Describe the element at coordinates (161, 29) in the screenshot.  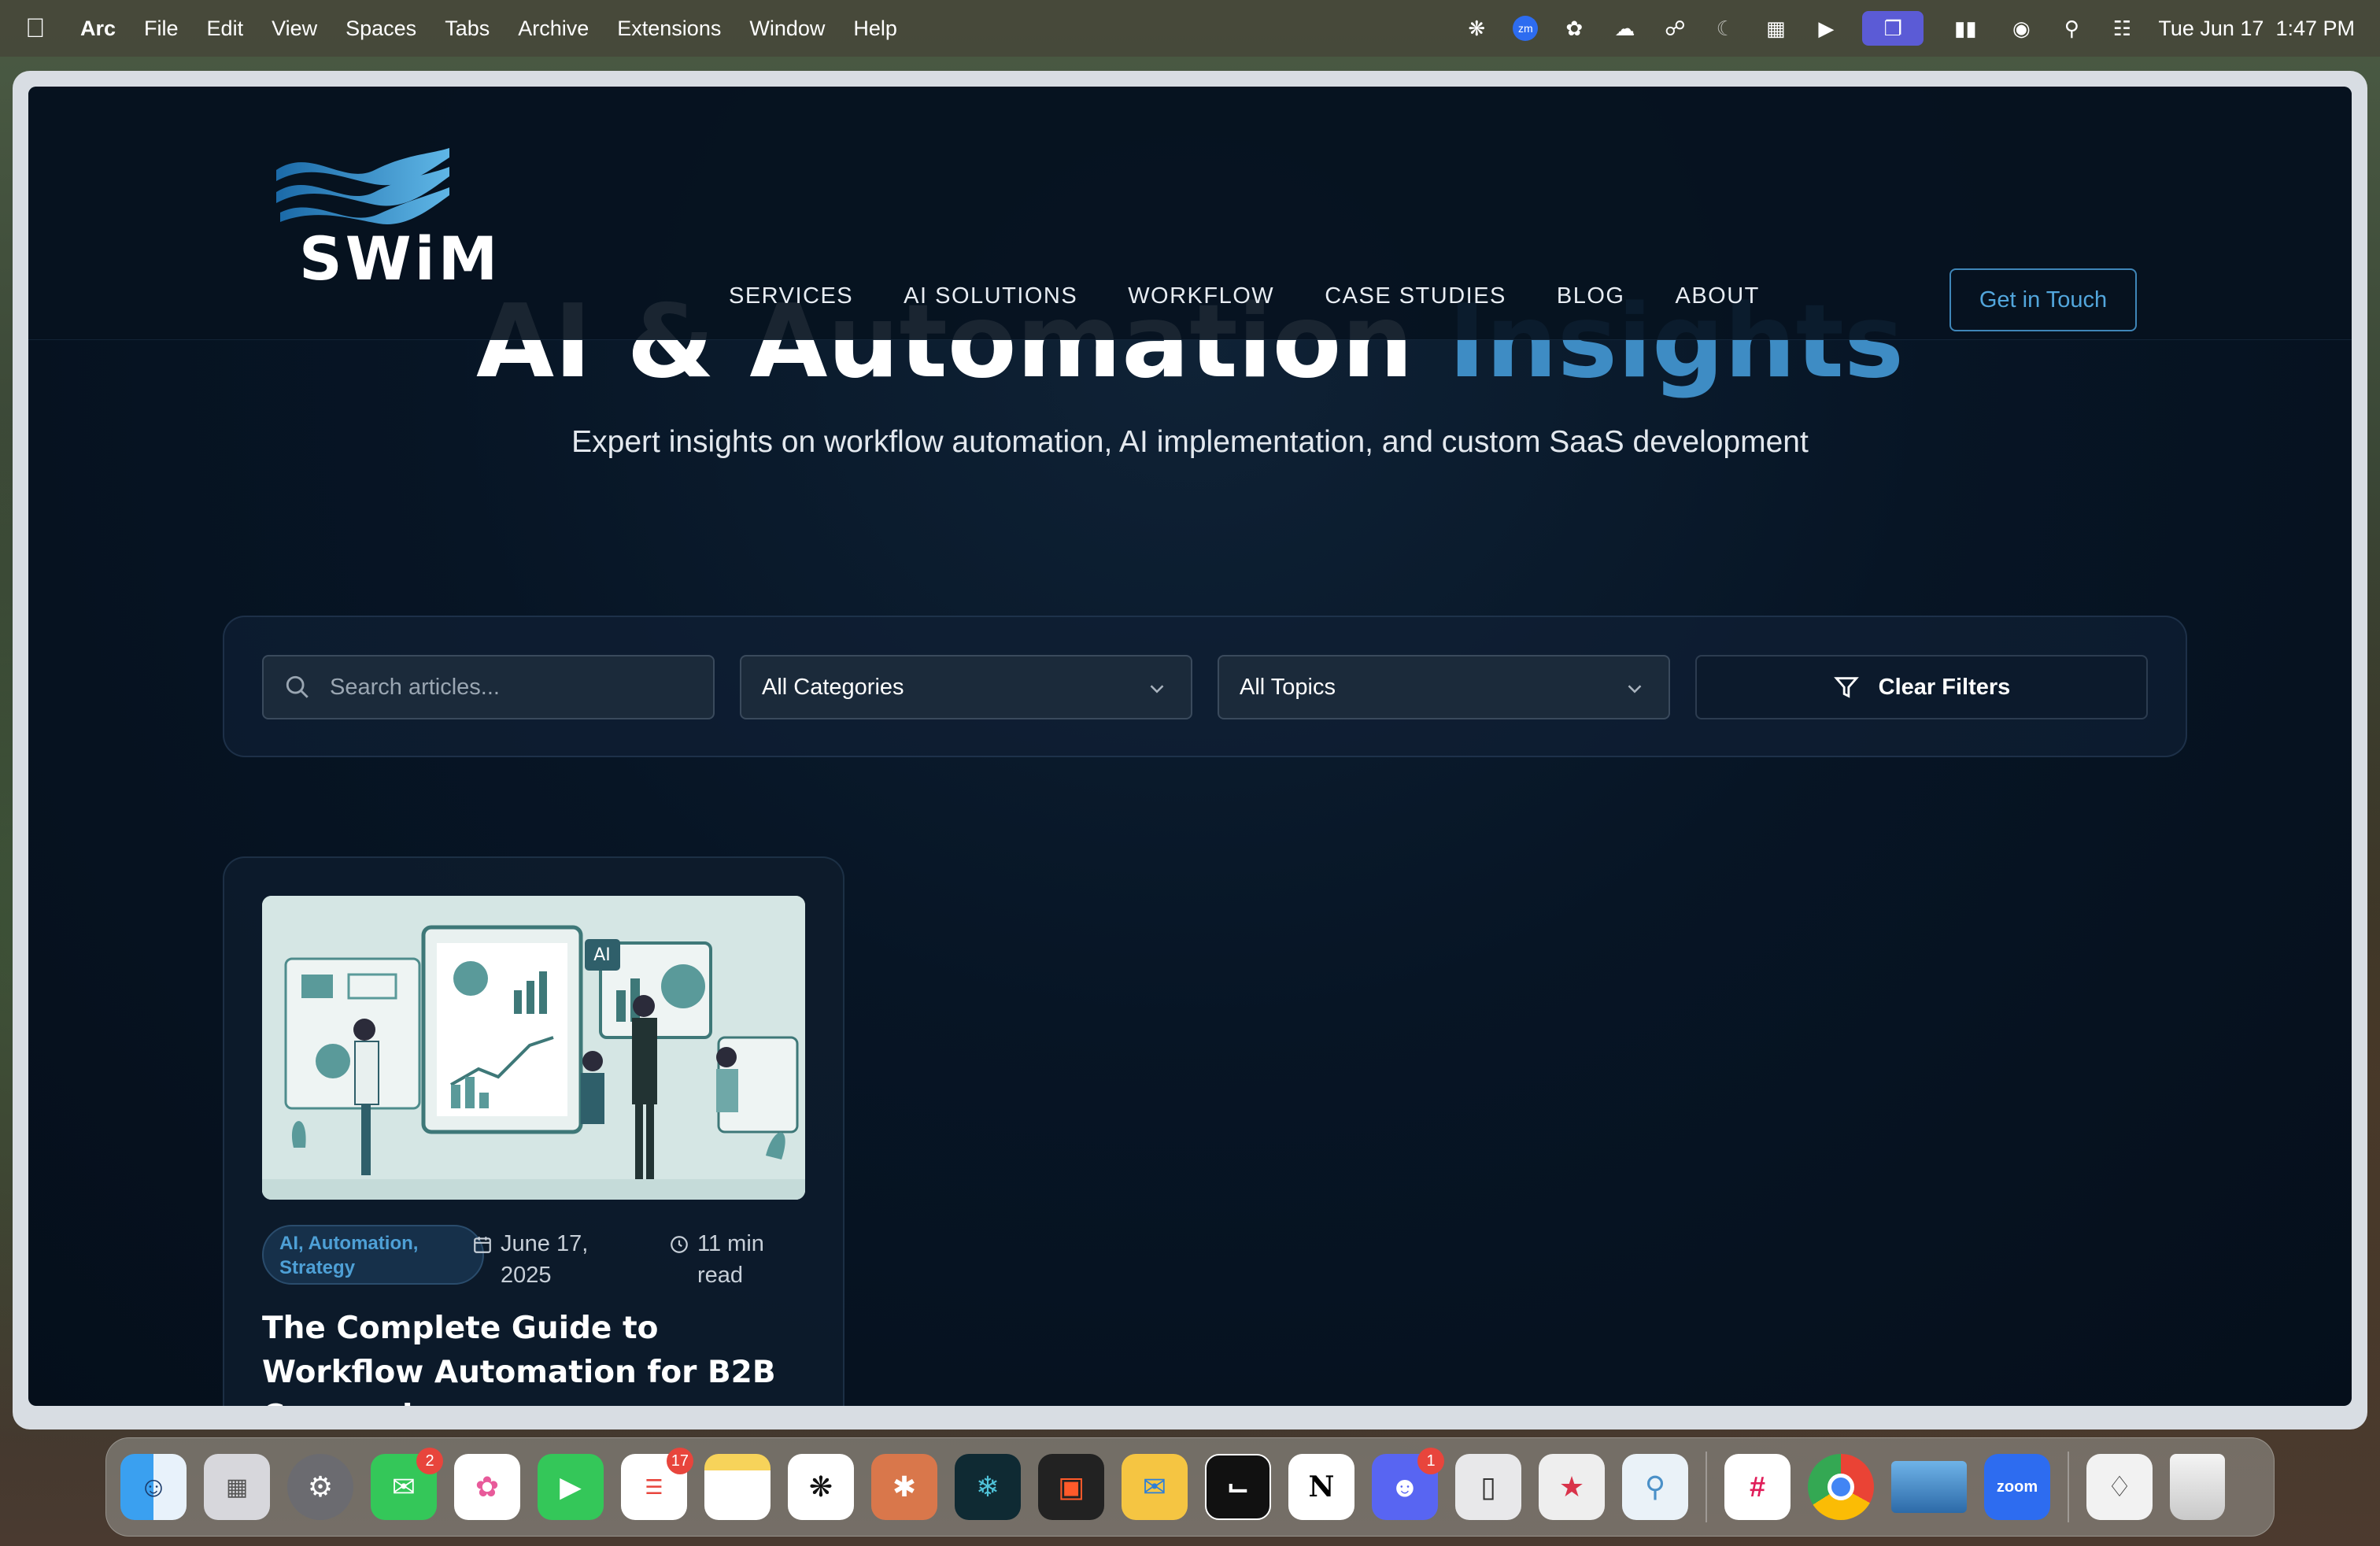
I see `menu-file: File` at that location.